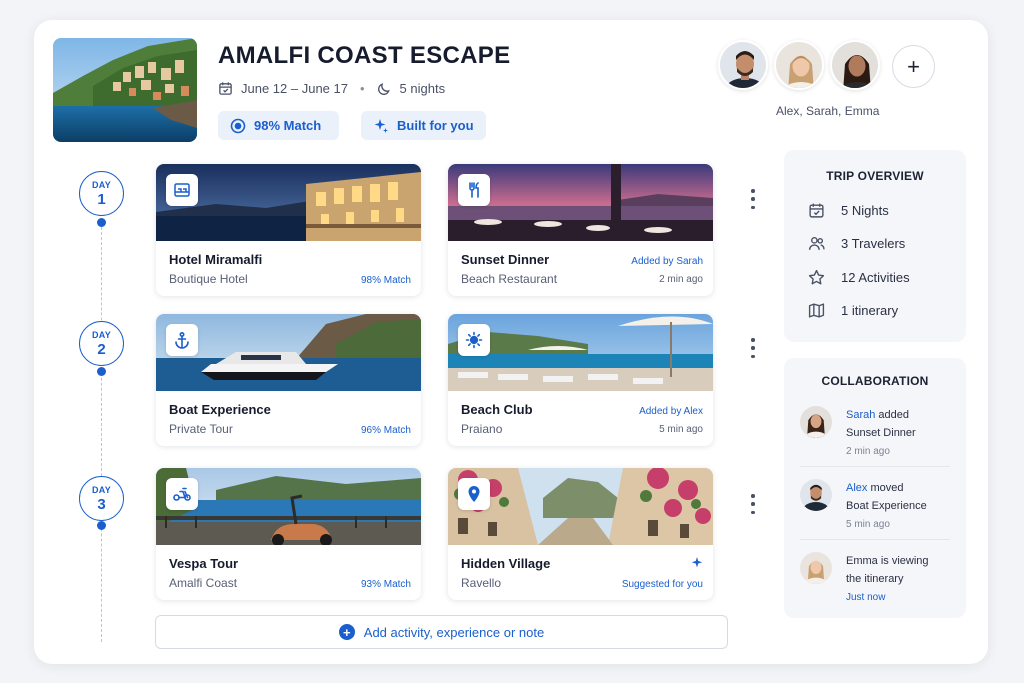 The height and width of the screenshot is (683, 1024). What do you see at coordinates (671, 411) in the screenshot?
I see `added-by-label: Added by Alex` at bounding box center [671, 411].